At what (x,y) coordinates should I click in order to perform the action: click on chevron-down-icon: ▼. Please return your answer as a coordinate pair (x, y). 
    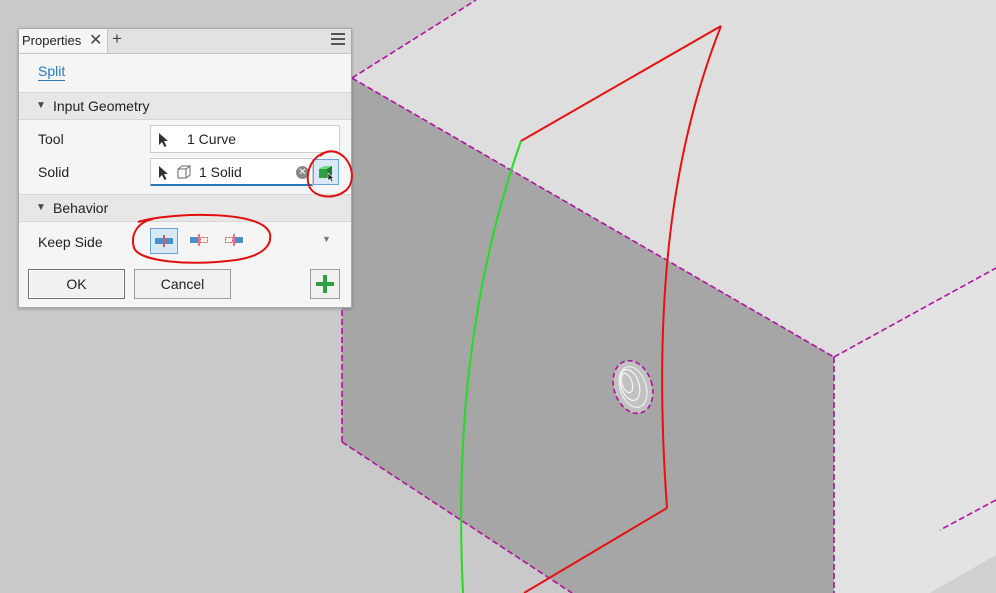
    Looking at the image, I should click on (326, 239).